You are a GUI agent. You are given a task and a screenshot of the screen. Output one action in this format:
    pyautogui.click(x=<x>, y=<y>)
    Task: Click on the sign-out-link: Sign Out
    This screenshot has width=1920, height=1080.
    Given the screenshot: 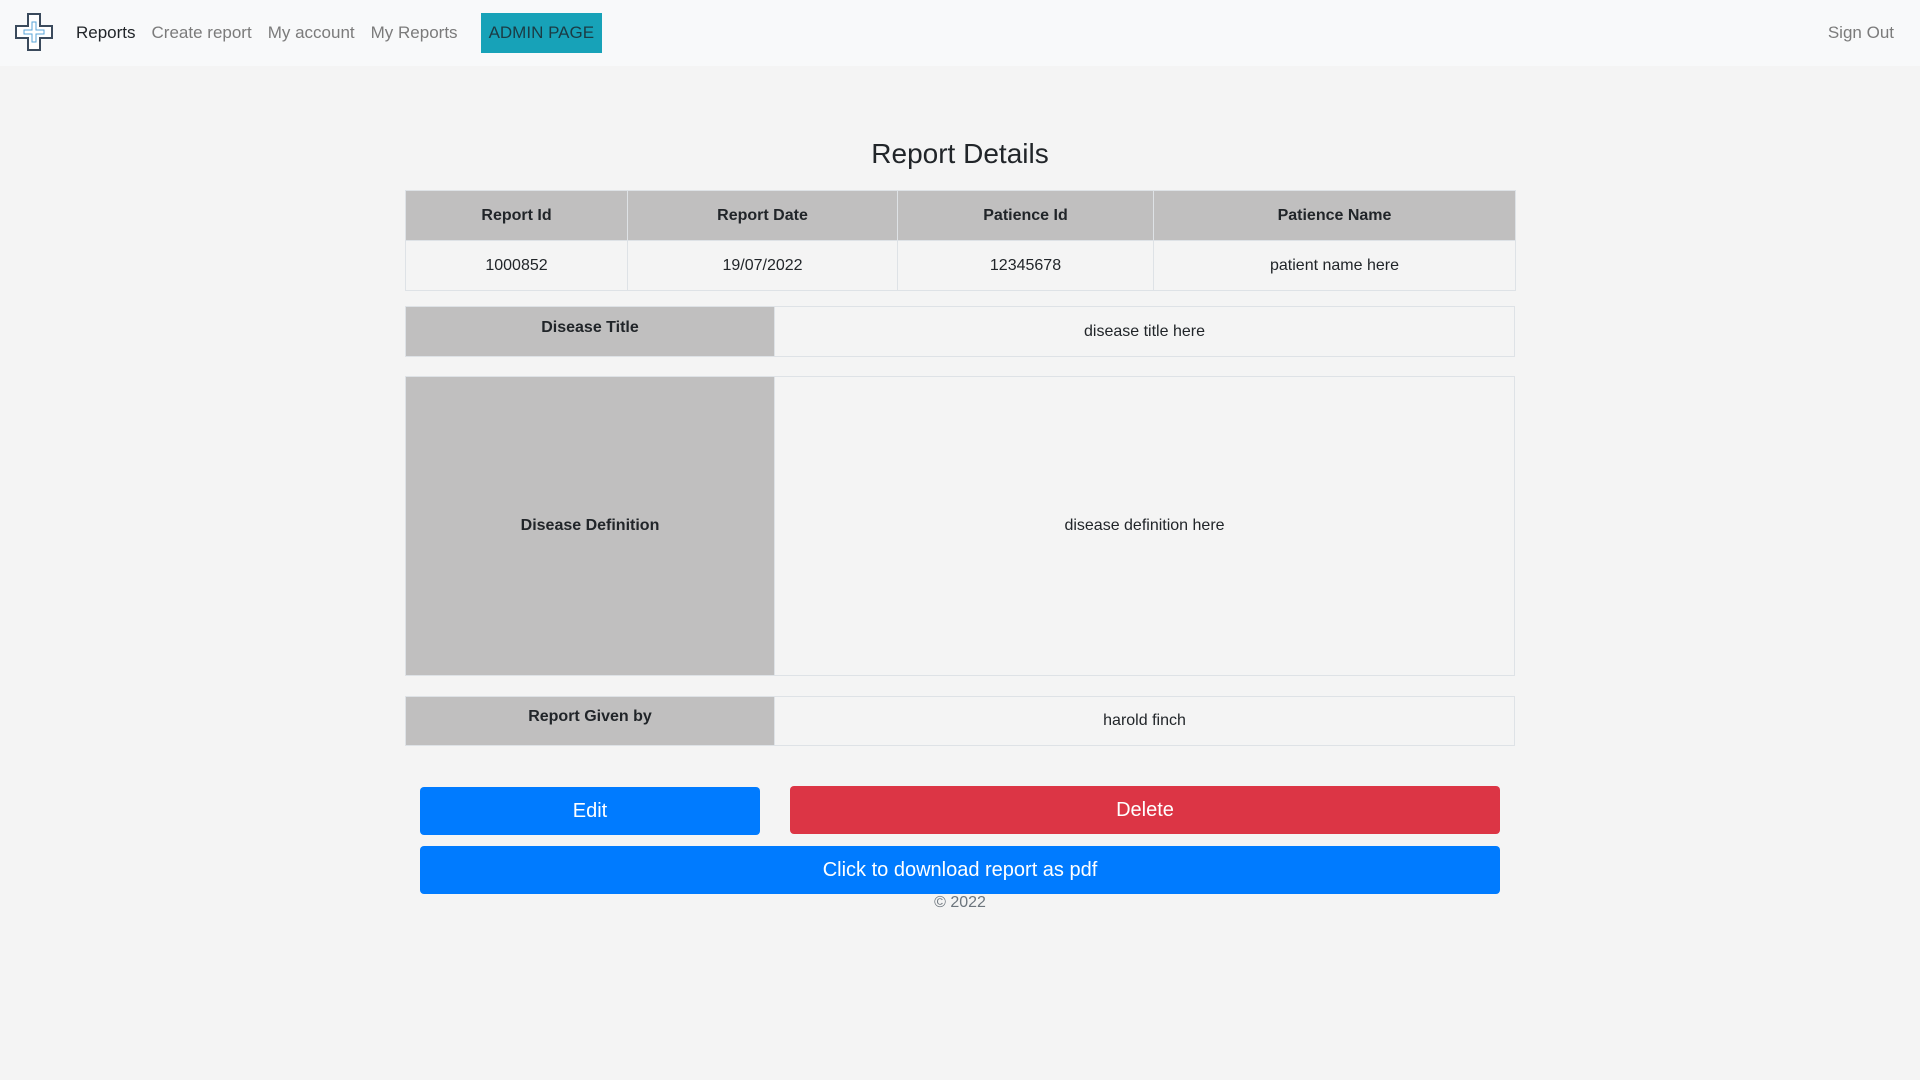 What is the action you would take?
    pyautogui.click(x=1861, y=33)
    